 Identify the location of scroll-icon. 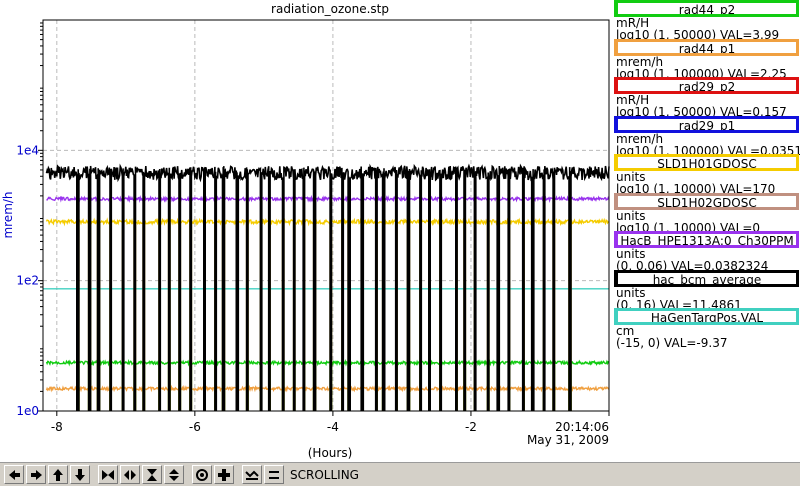
(252, 475).